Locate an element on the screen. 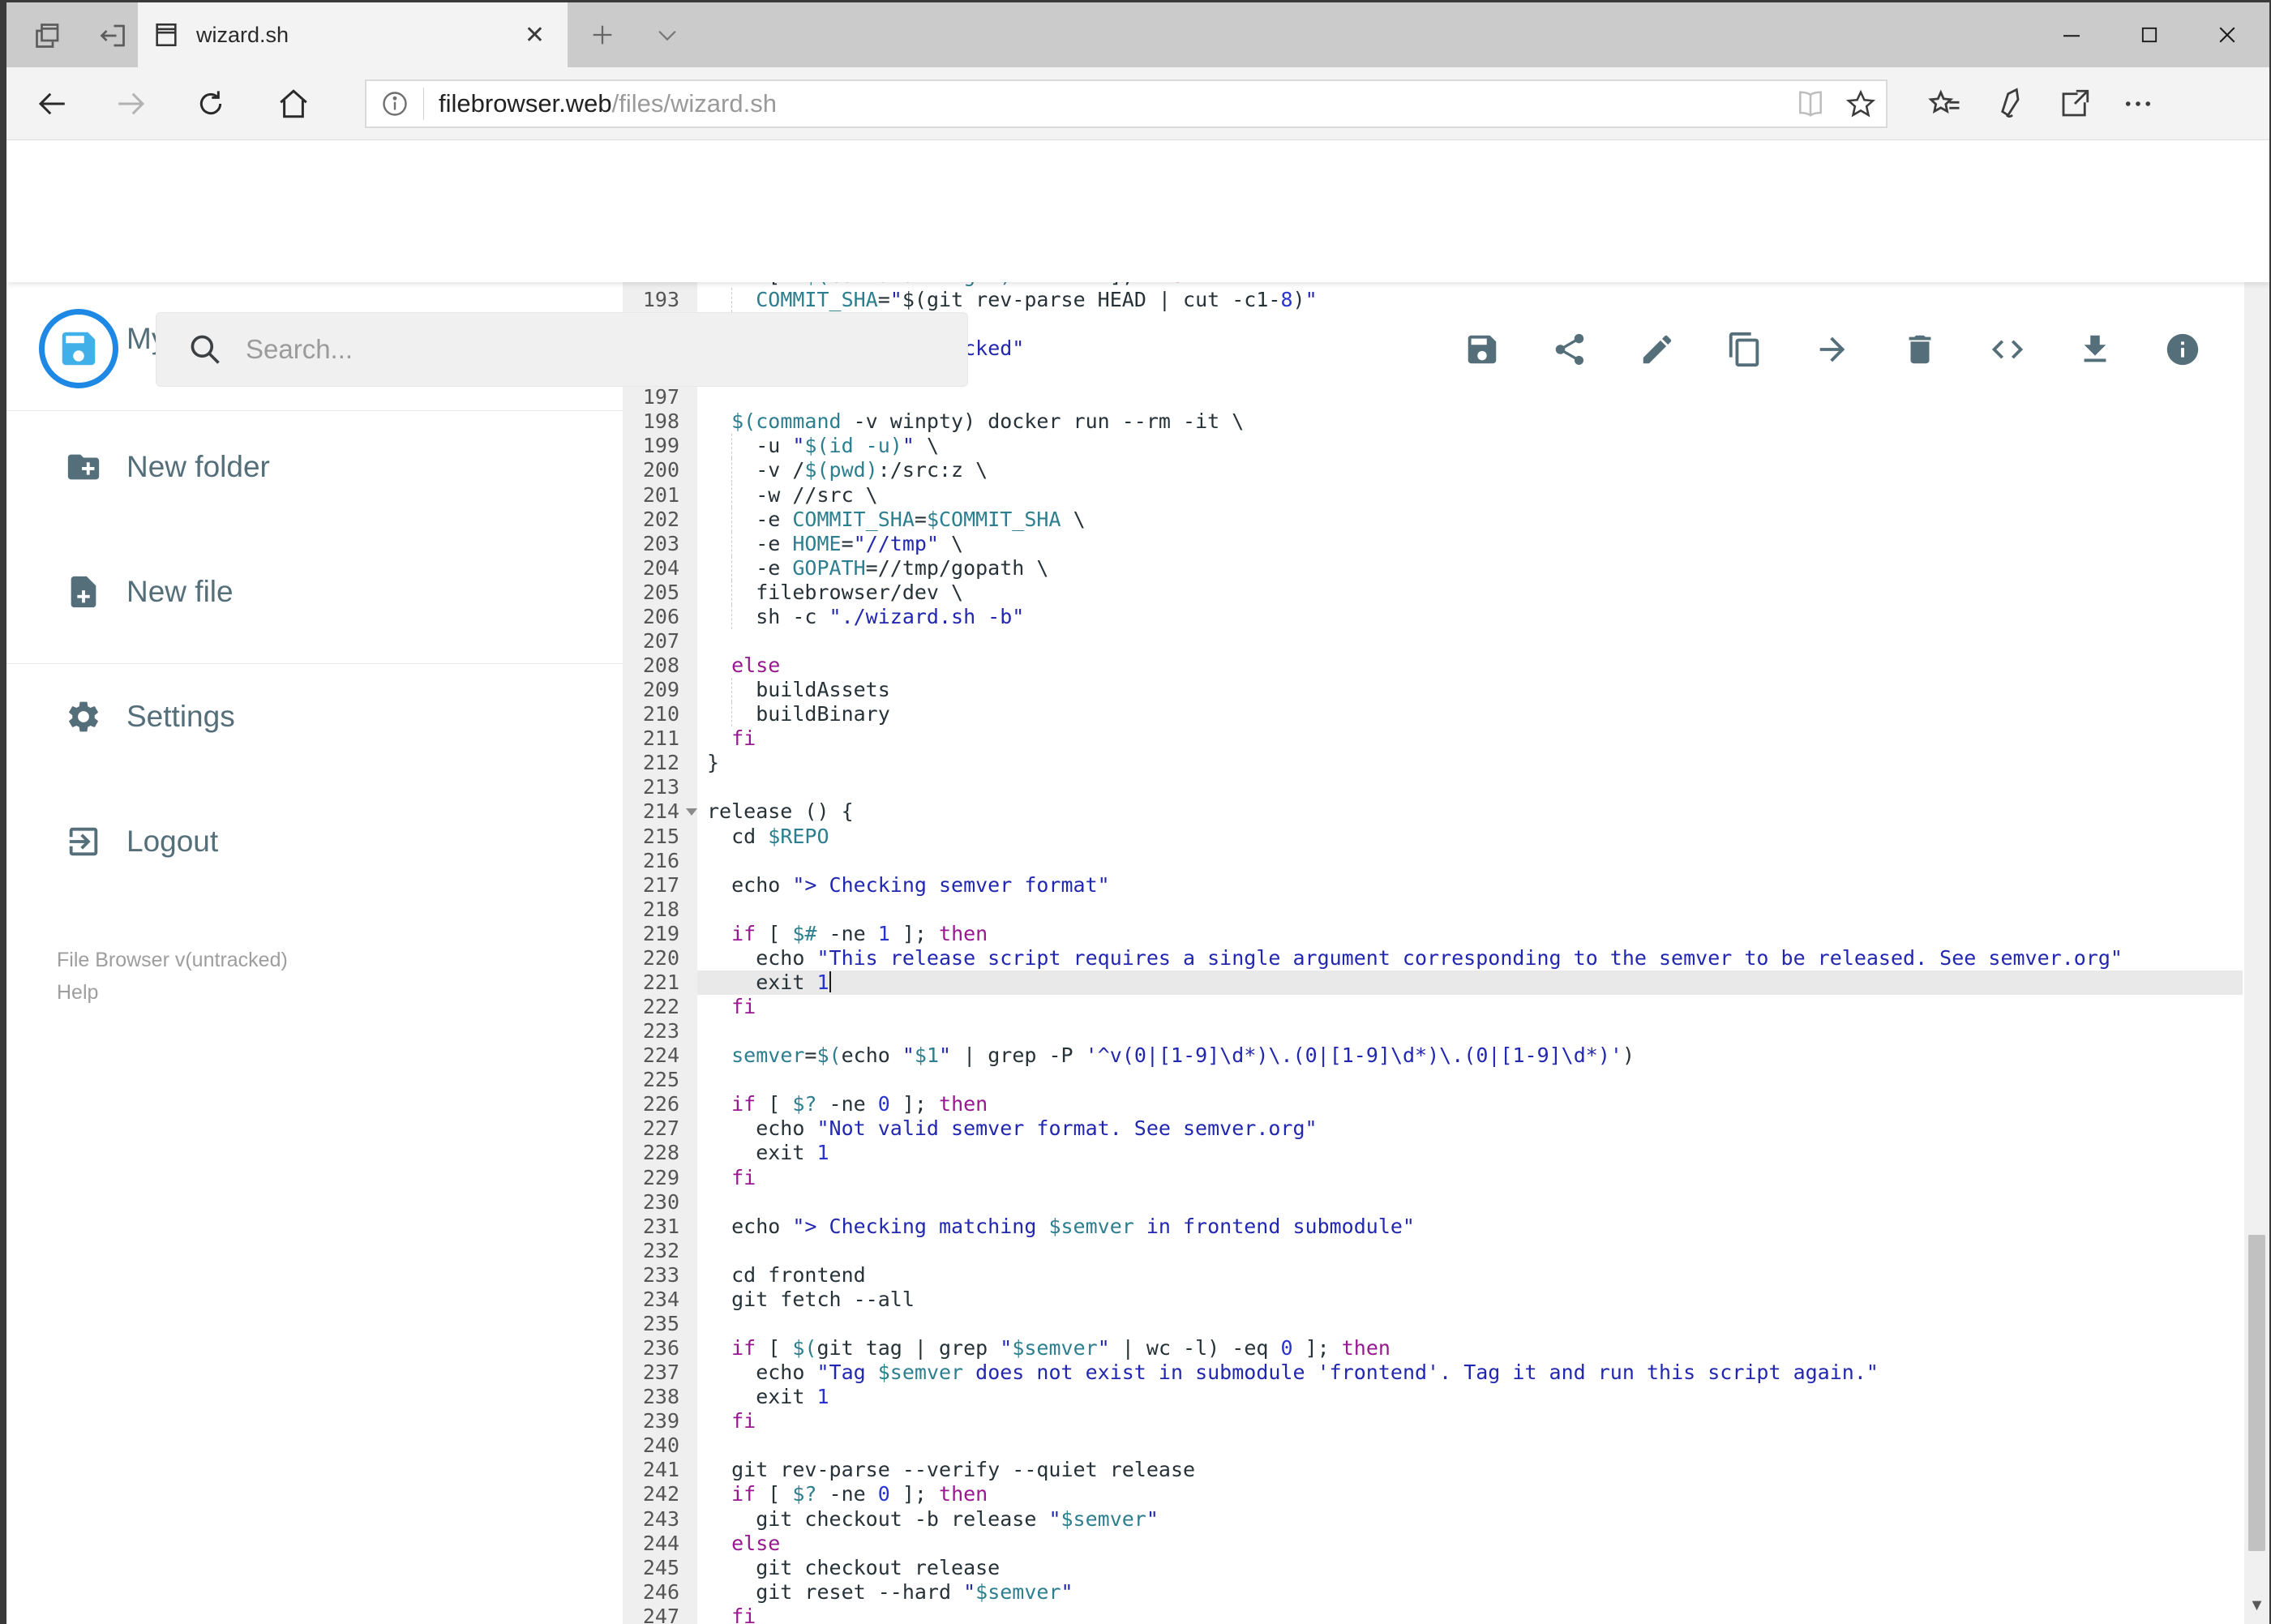 This screenshot has width=2271, height=1624. code-line: 232 is located at coordinates (1433, 1251).